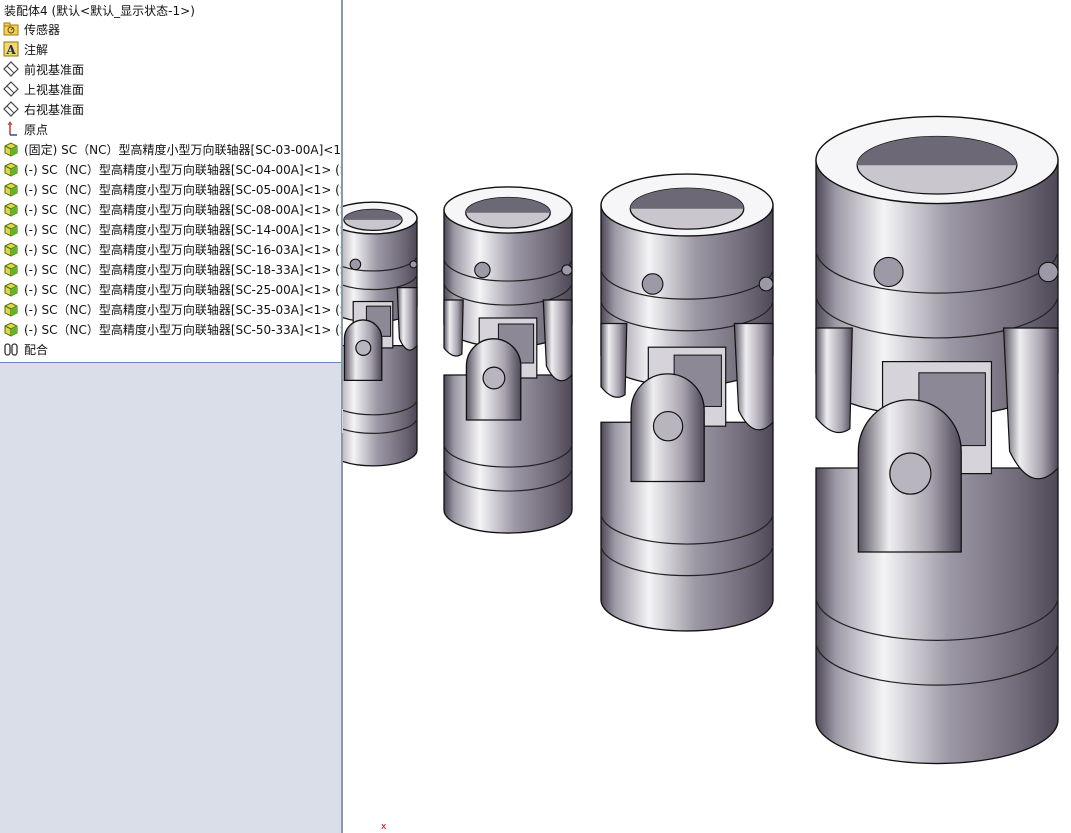  What do you see at coordinates (54, 69) in the screenshot?
I see `tree-item-label: 前视基准面` at bounding box center [54, 69].